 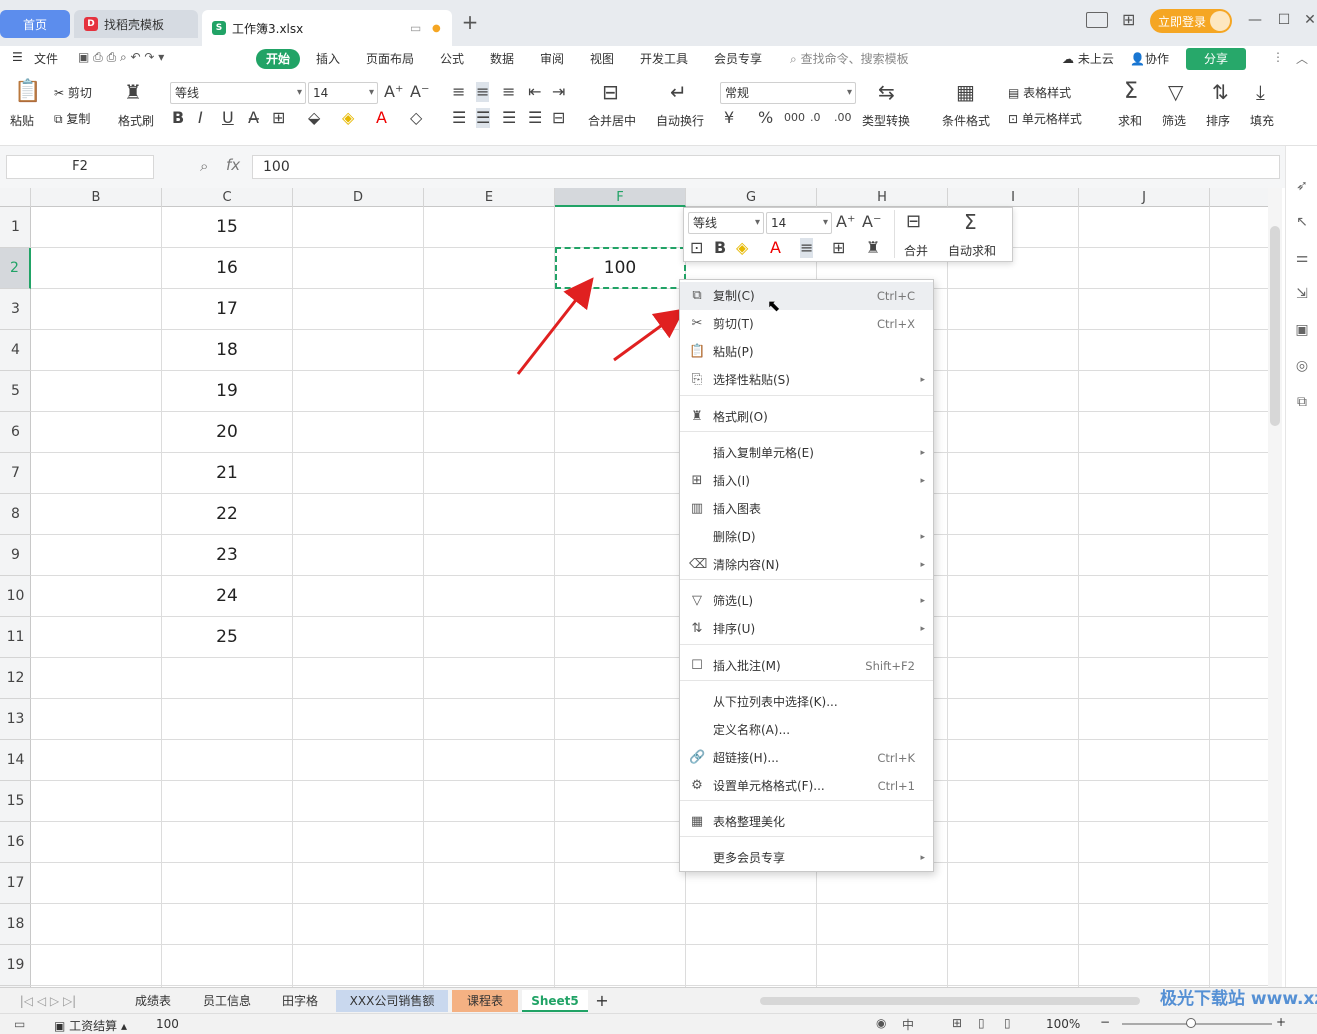 What do you see at coordinates (415, 28) in the screenshot?
I see `screen-icon: ▭` at bounding box center [415, 28].